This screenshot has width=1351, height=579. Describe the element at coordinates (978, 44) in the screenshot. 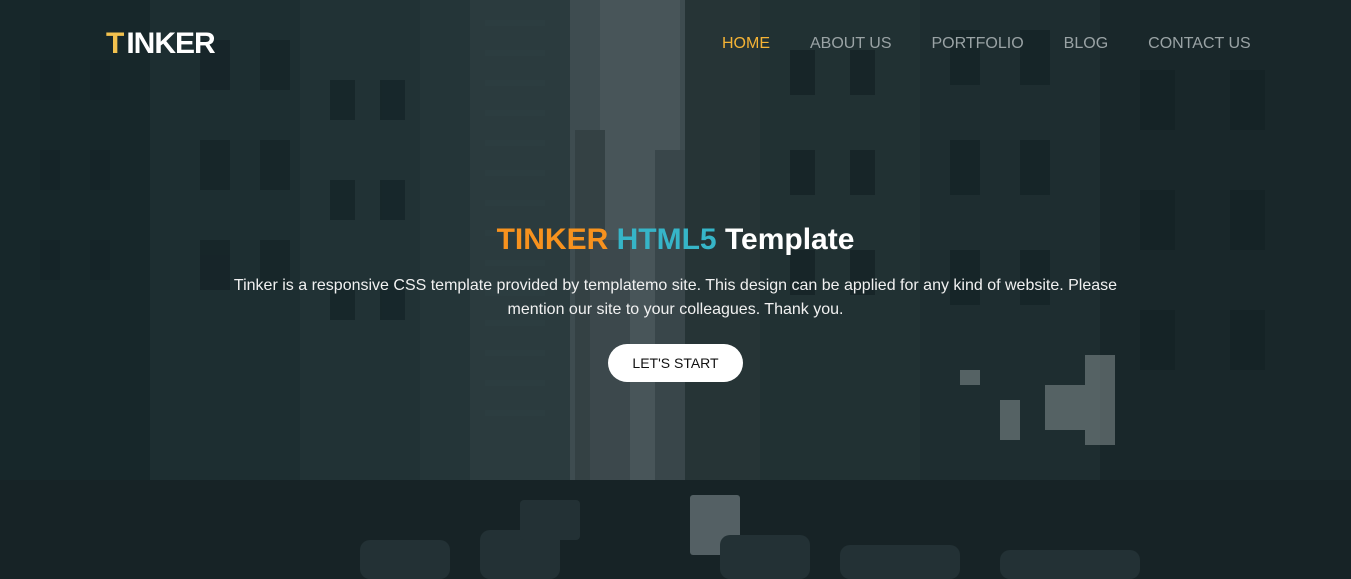

I see `nav-item-portfolio: PORTFOLIO` at that location.